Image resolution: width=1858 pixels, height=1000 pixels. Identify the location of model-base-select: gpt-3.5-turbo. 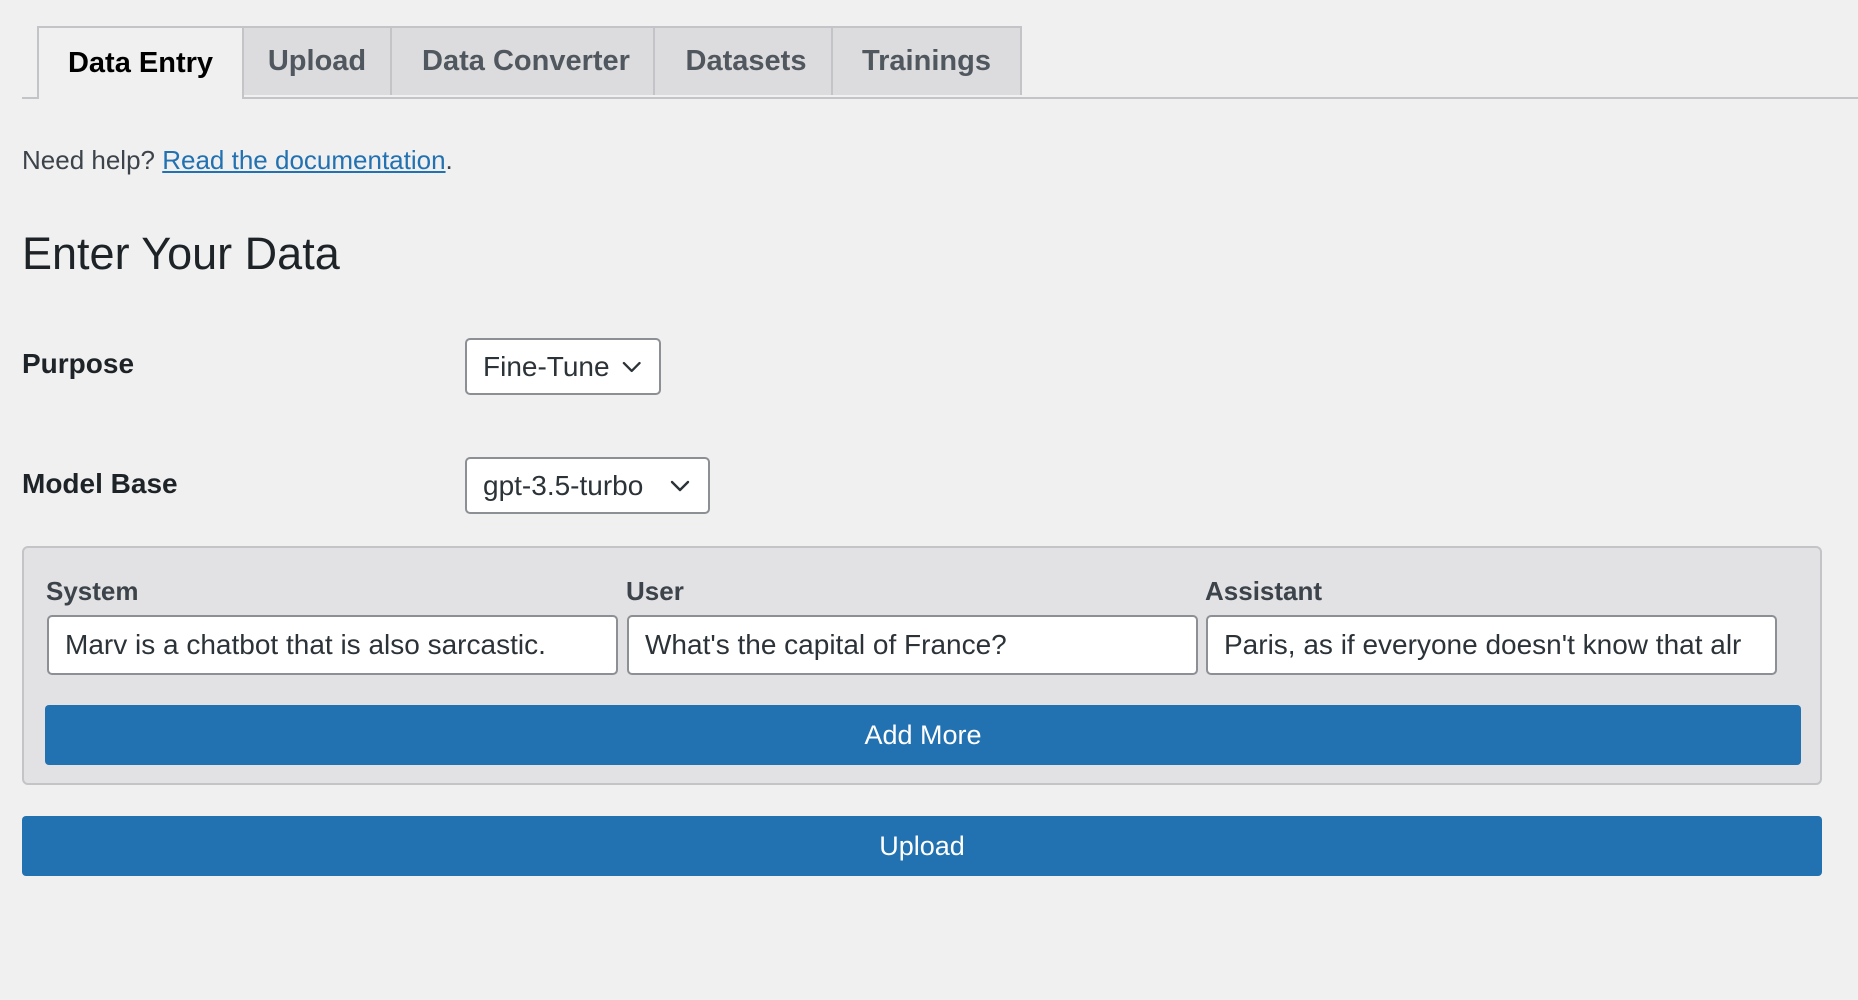
(587, 485).